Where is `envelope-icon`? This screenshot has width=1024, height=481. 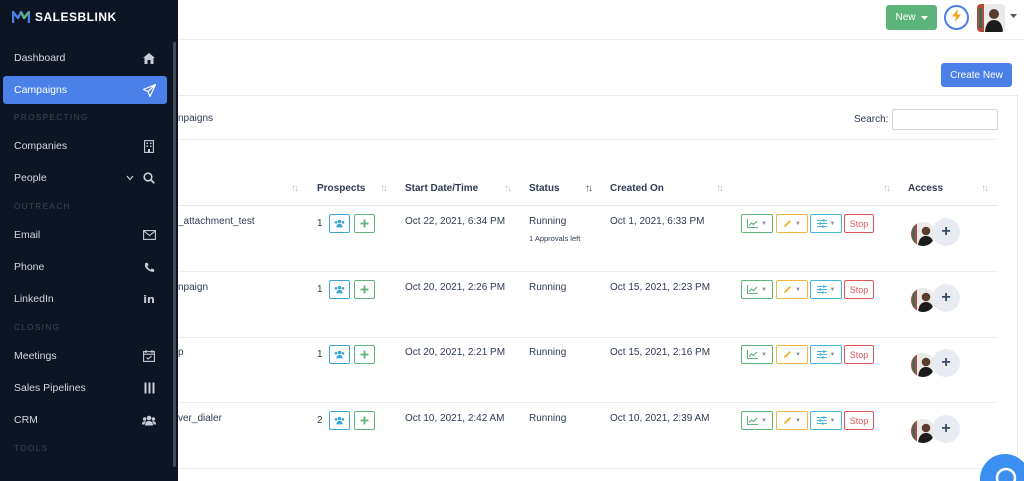
envelope-icon is located at coordinates (149, 235).